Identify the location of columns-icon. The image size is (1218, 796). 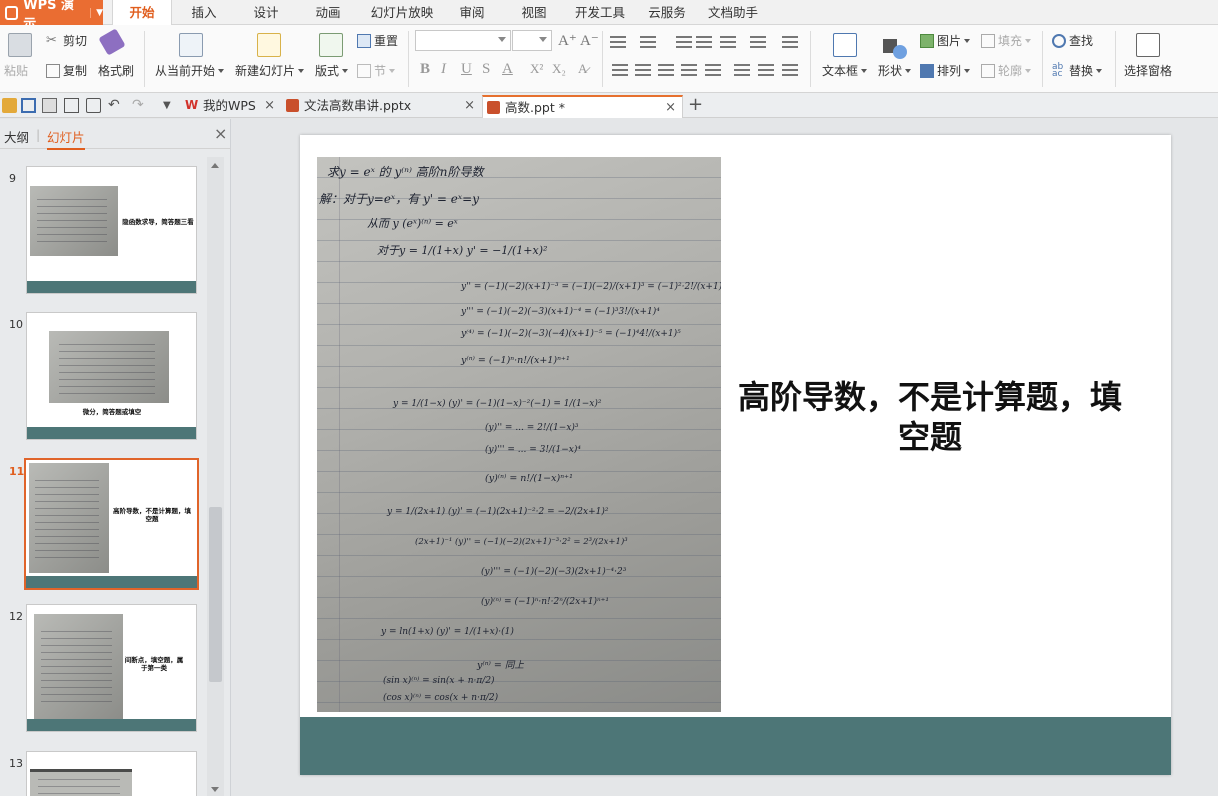
(758, 42).